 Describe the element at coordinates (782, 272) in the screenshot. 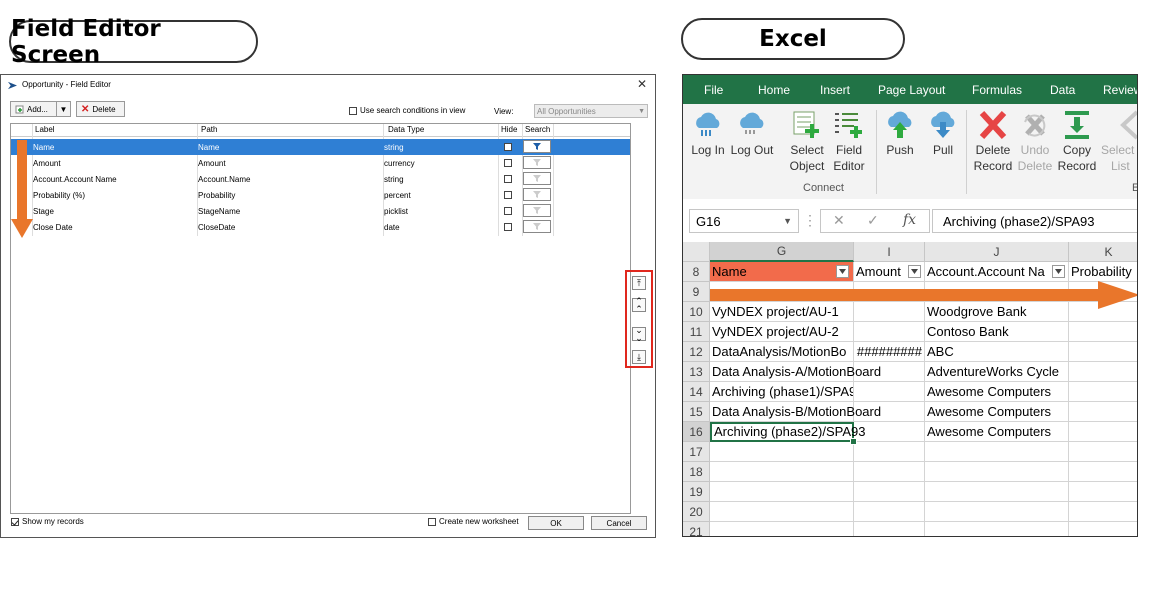

I see `header-cell-name: Name` at that location.